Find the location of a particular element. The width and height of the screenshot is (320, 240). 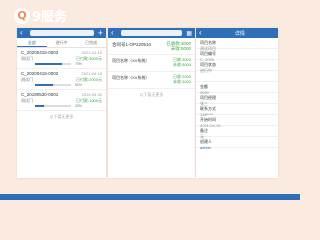

contract-date: 2019-05-30 is located at coordinates (91, 94).